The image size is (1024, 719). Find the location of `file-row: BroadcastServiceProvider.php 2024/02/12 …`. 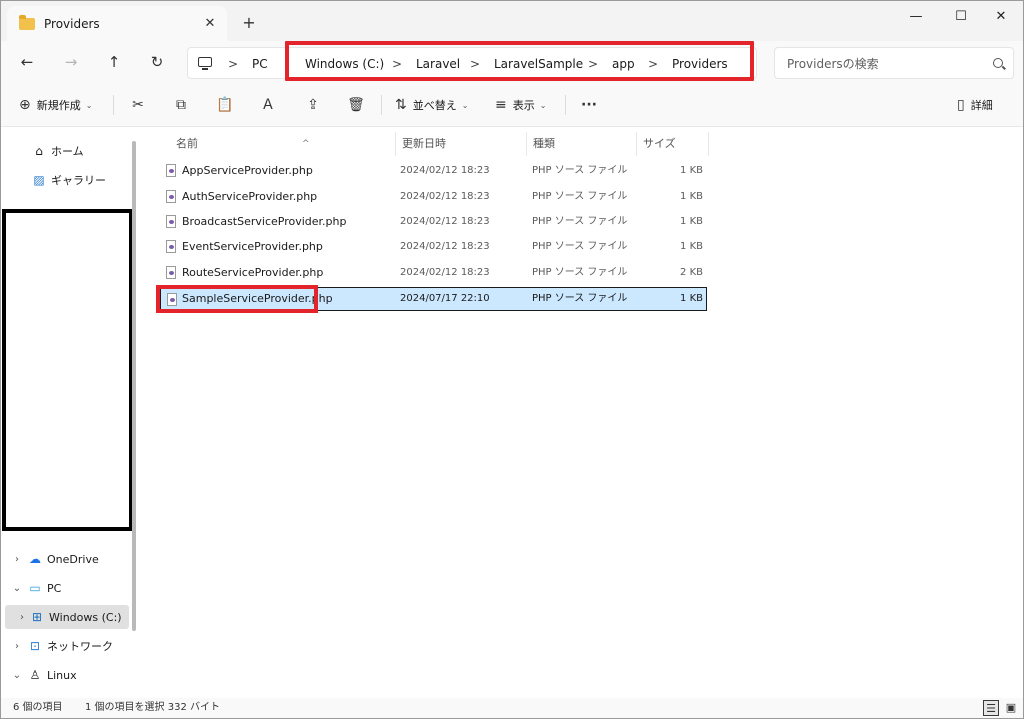

file-row: BroadcastServiceProvider.php 2024/02/12 … is located at coordinates (433, 222).